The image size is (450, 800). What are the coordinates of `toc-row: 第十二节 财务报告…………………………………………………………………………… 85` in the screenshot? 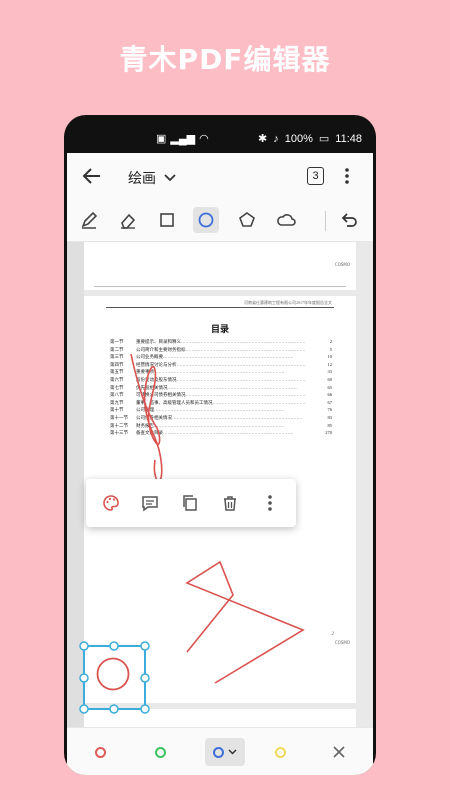 It's located at (221, 426).